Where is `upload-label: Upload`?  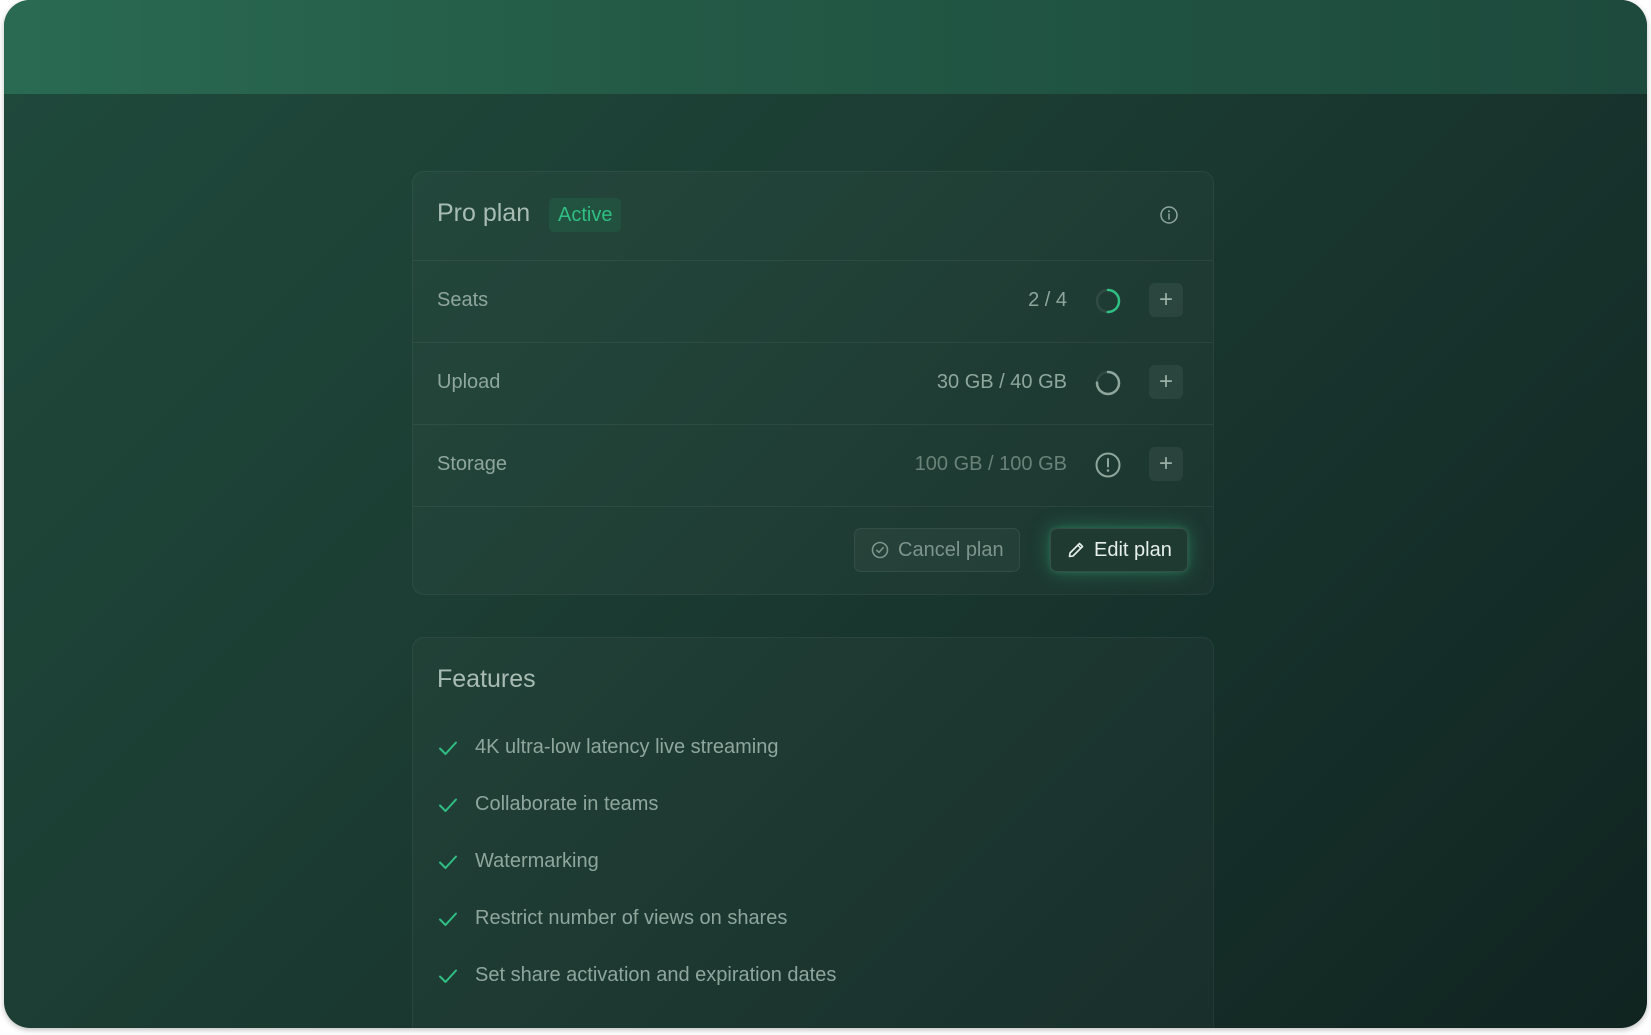 upload-label: Upload is located at coordinates (469, 382).